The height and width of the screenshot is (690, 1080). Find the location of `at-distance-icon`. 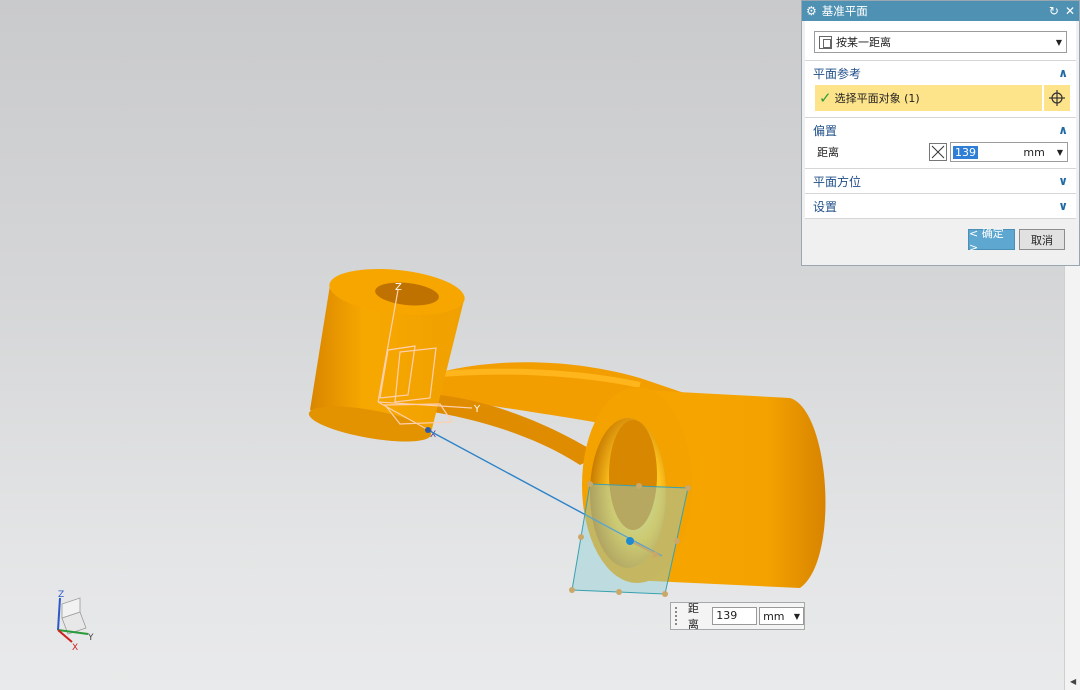

at-distance-icon is located at coordinates (825, 42).